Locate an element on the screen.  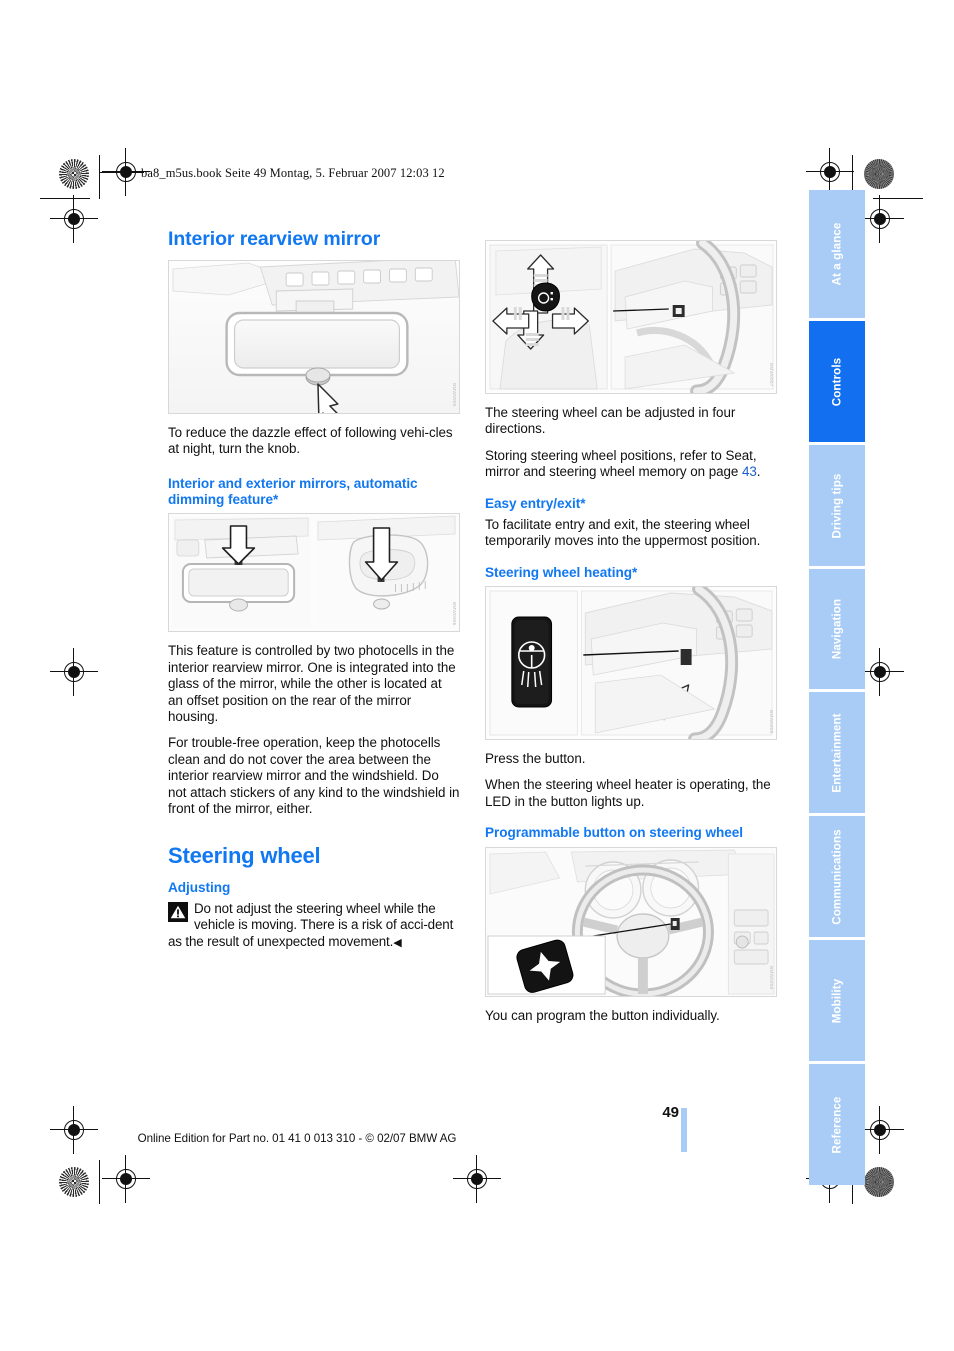
heading-programmable-button: Programmable button on steering wheel is located at coordinates (614, 833).